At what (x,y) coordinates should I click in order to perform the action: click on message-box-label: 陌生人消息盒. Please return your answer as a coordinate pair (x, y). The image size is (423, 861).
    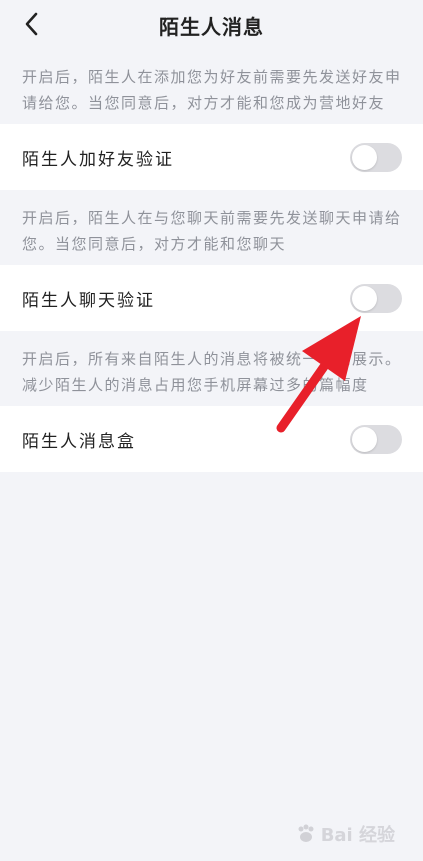
    Looking at the image, I should click on (79, 441).